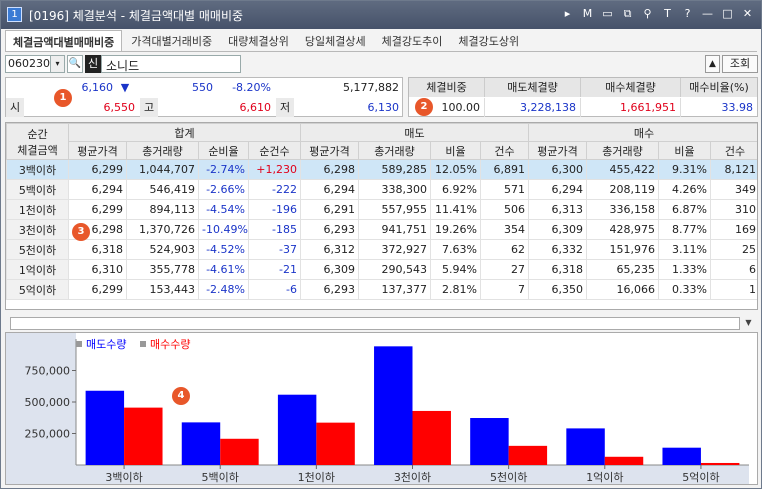 The height and width of the screenshot is (489, 762). Describe the element at coordinates (567, 14) in the screenshot. I see `play-icon: ▸` at that location.